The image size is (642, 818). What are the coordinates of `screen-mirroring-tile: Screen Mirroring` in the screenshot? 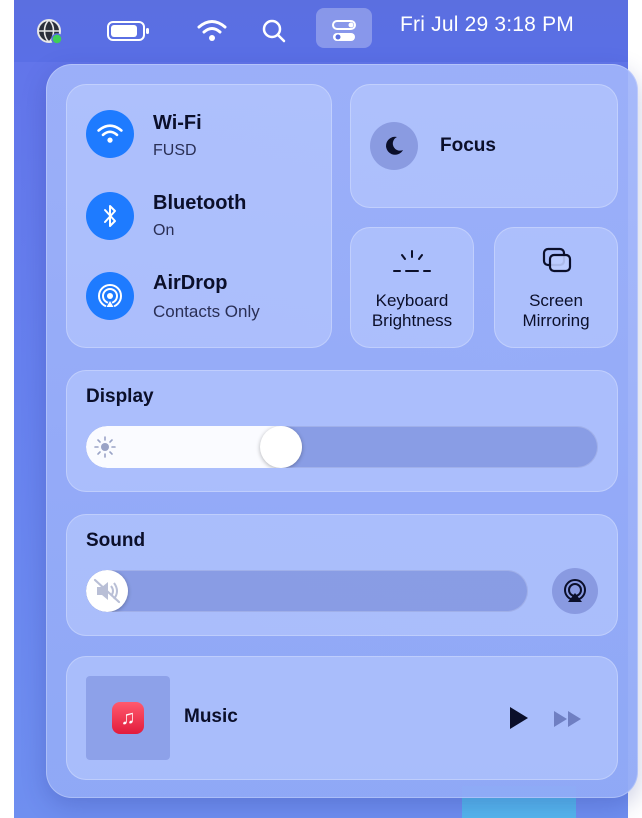 It's located at (556, 287).